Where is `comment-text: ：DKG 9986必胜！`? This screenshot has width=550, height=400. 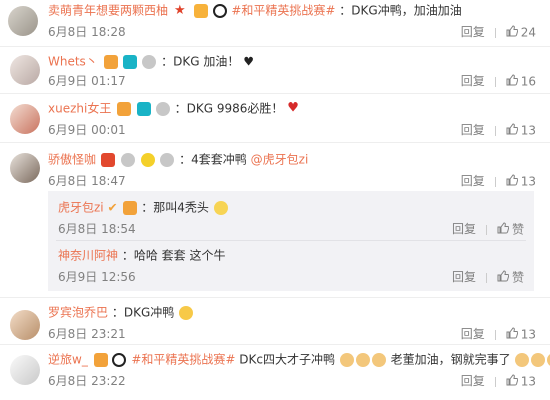 comment-text: ：DKG 9986必胜！ is located at coordinates (229, 108).